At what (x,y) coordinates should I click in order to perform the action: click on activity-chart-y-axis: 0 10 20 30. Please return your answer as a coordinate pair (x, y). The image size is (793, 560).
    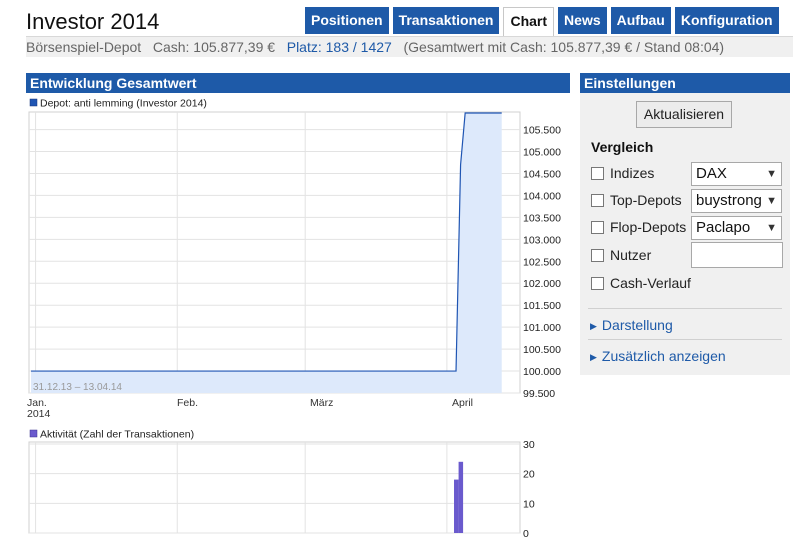
    Looking at the image, I should click on (529, 489).